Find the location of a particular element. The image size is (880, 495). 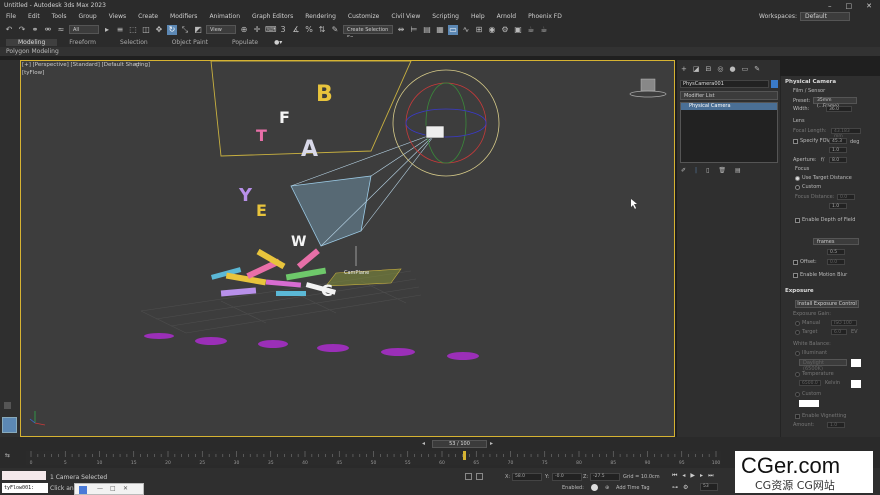

pin-stack-icon: ✐ is located at coordinates (683, 170).